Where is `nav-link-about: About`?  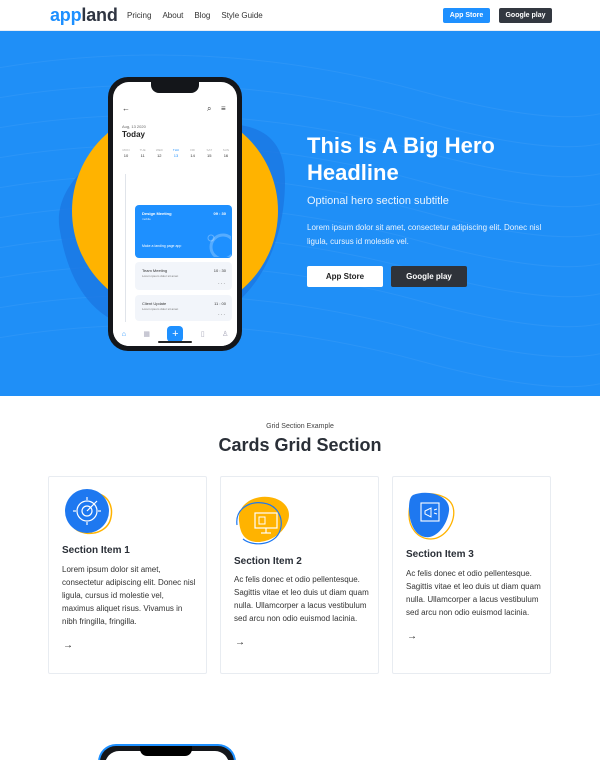 nav-link-about: About is located at coordinates (172, 15).